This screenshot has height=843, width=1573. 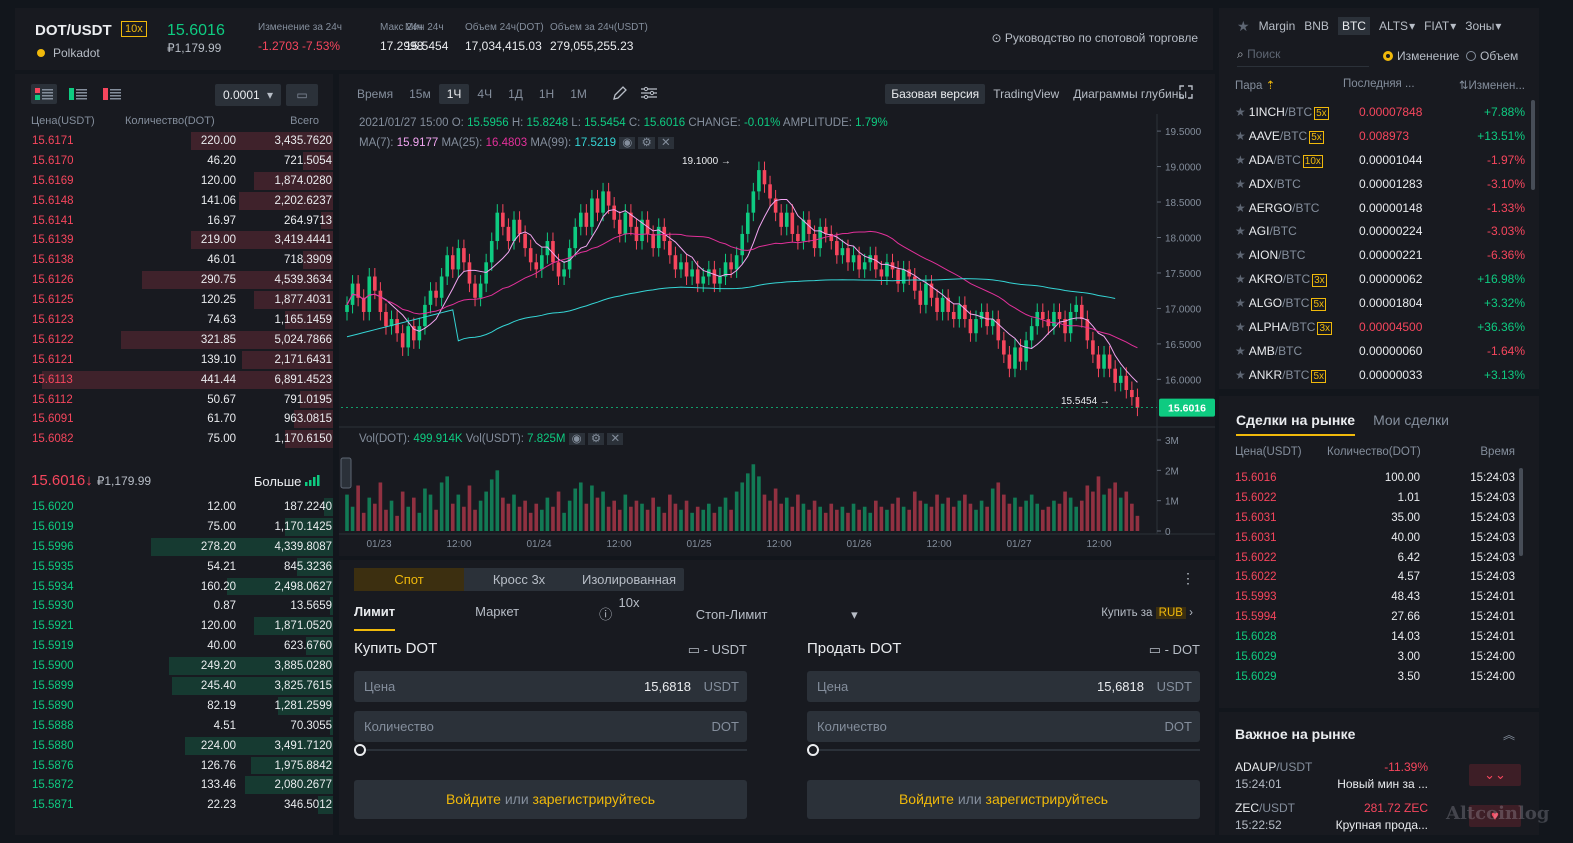 What do you see at coordinates (1147, 613) in the screenshot?
I see `buy-with-rub-link: Купить за RUB ›` at bounding box center [1147, 613].